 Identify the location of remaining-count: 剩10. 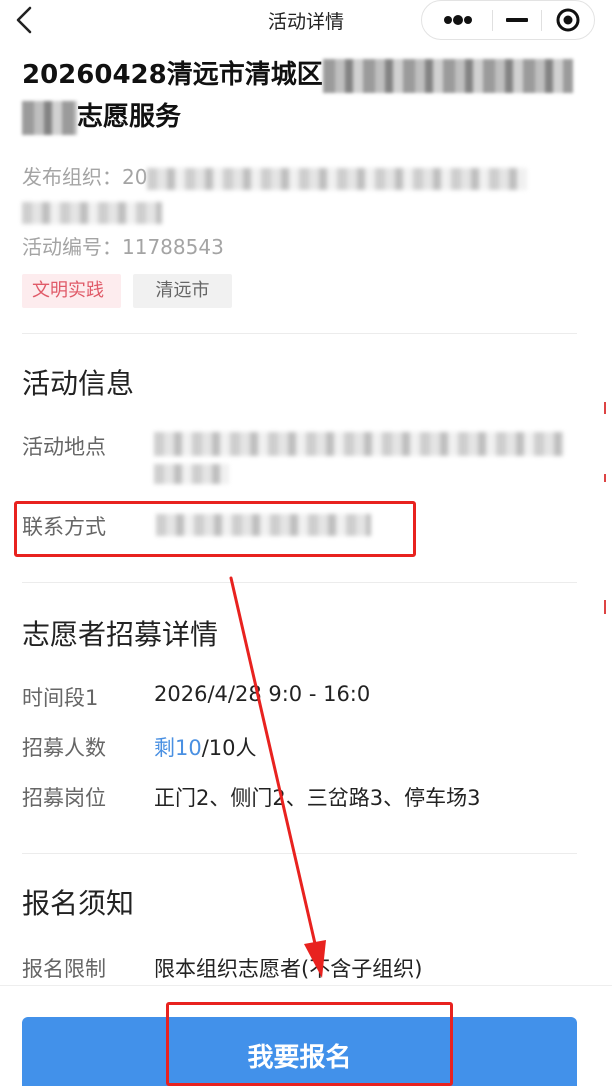
(178, 748).